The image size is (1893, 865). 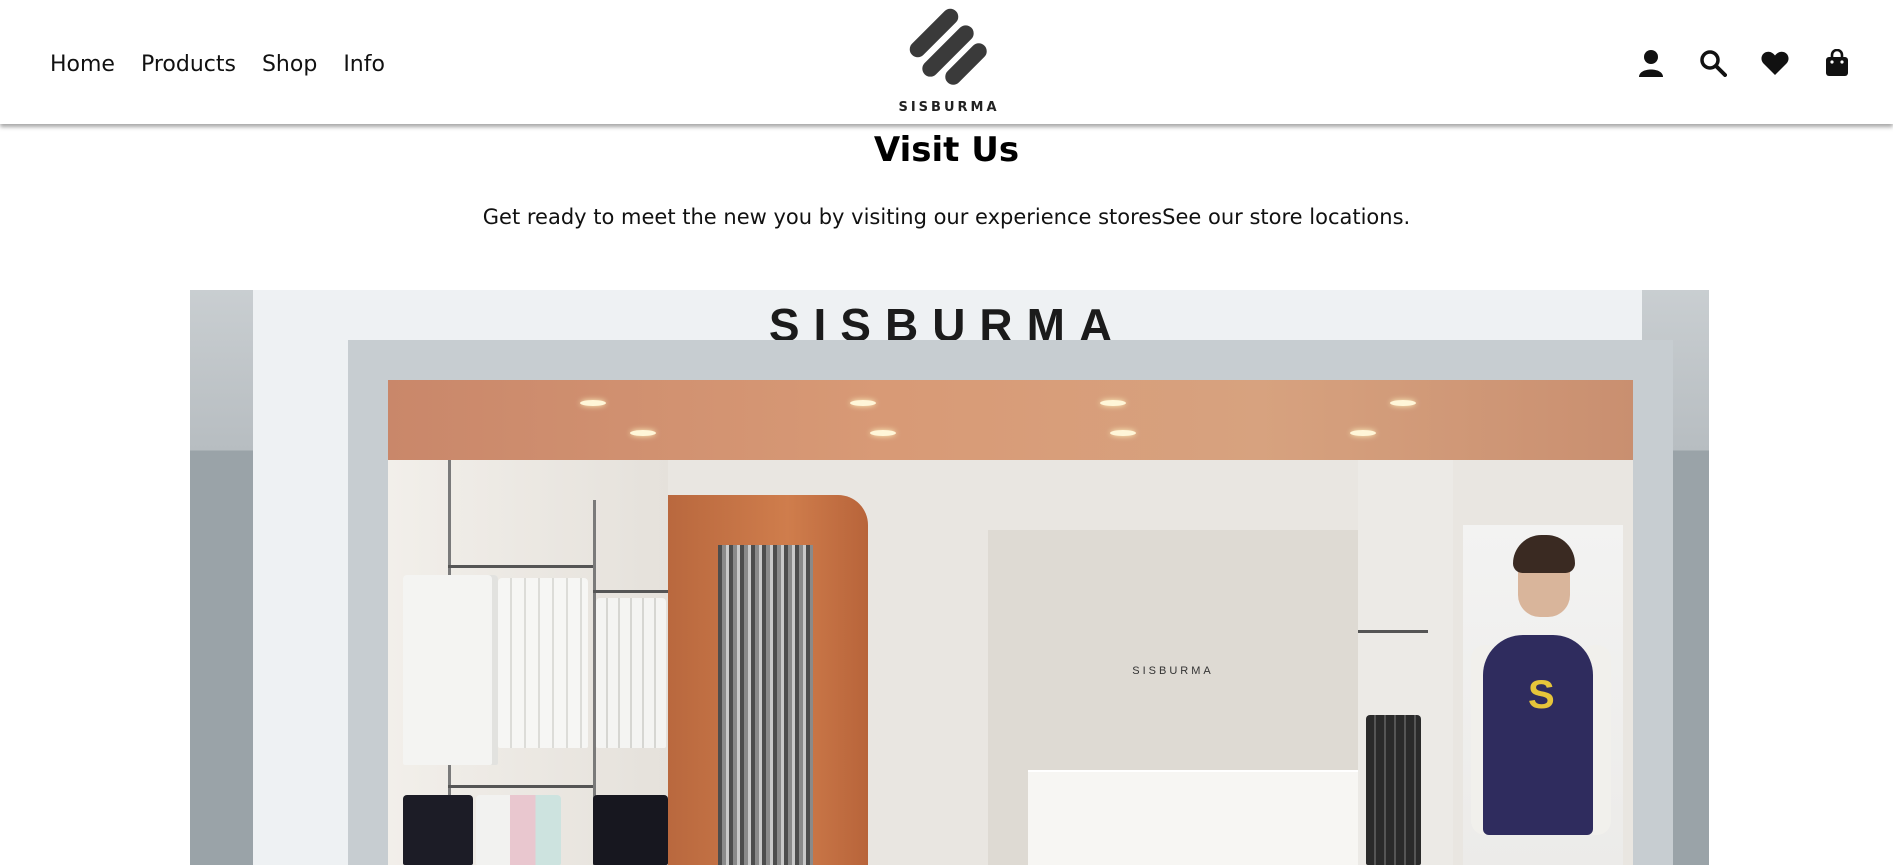 I want to click on store-left-wall, so click(x=528, y=662).